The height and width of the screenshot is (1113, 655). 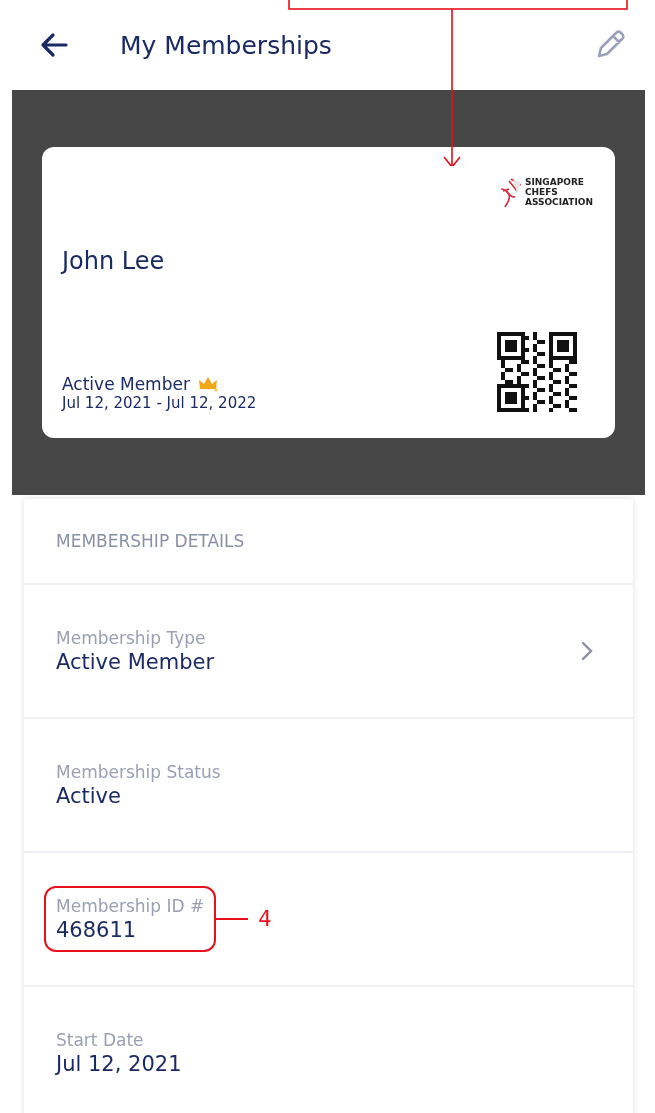 I want to click on field-value: Jul 12, 2021, so click(x=119, y=1064).